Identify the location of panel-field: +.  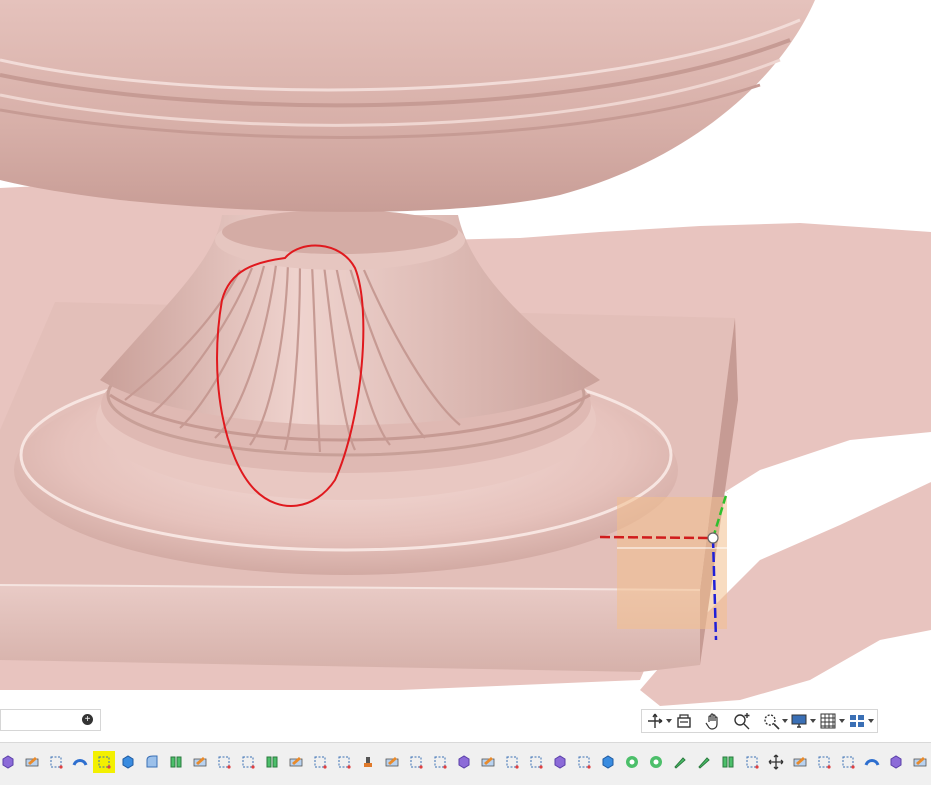
(50, 720).